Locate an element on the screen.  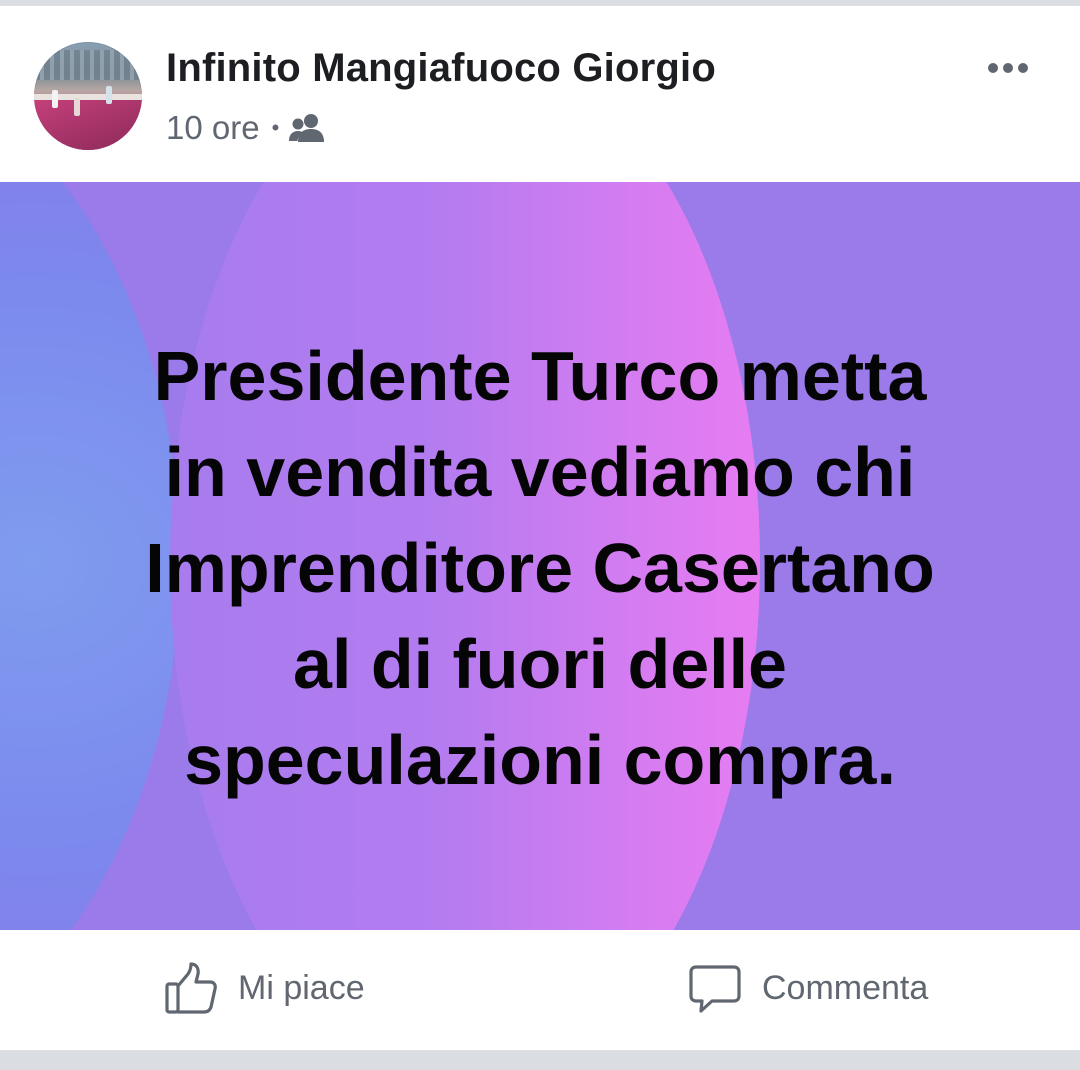
more-options-icon is located at coordinates (1008, 68).